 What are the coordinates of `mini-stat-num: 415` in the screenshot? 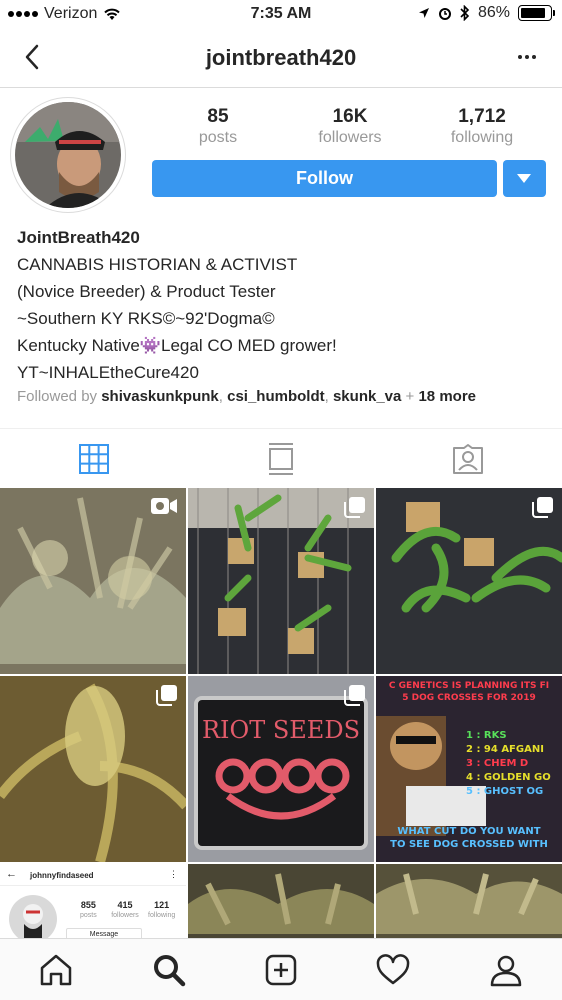 It's located at (125, 905).